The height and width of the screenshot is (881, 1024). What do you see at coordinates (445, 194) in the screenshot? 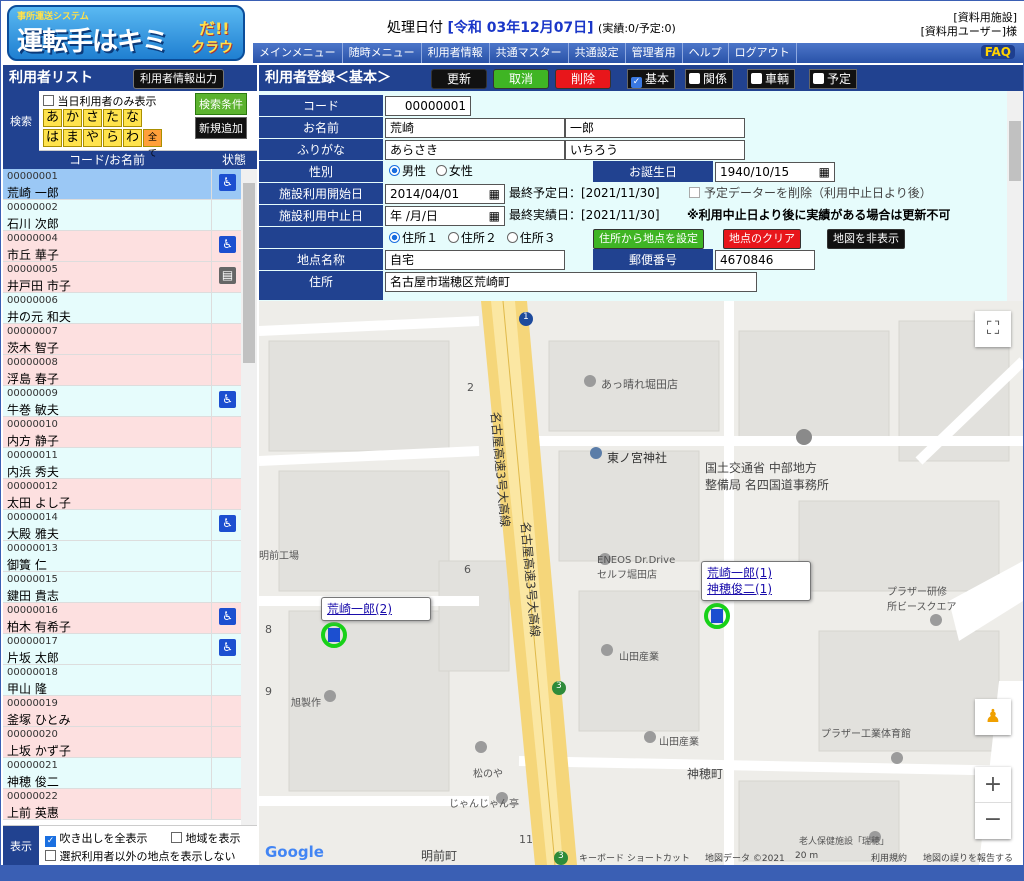
I see `start-date-field: 2014/04/01 ▦` at bounding box center [445, 194].